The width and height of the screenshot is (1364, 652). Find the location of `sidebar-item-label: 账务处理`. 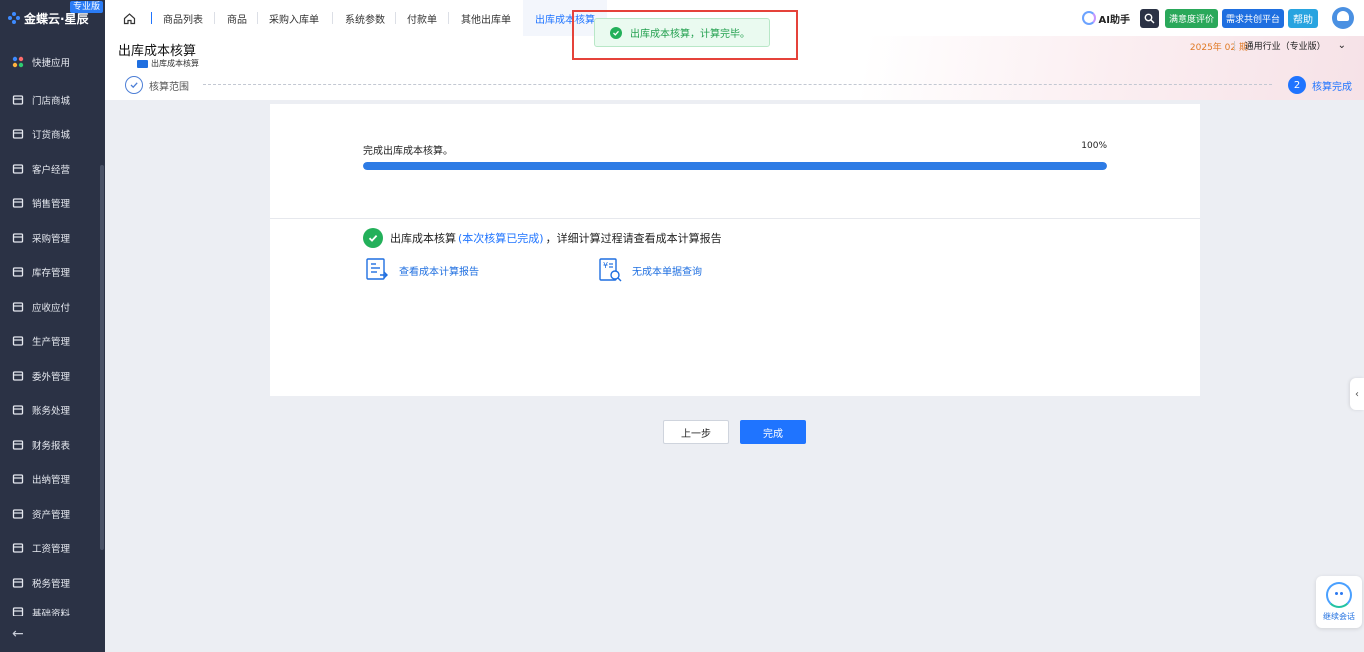

sidebar-item-label: 账务处理 is located at coordinates (51, 411).